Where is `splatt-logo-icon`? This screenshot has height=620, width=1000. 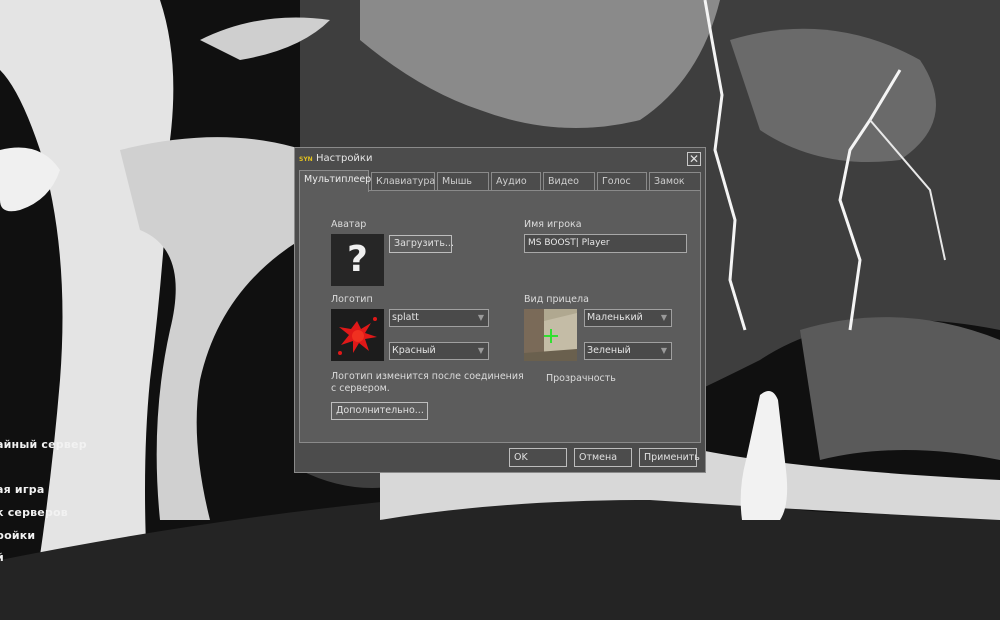 splatt-logo-icon is located at coordinates (357, 335).